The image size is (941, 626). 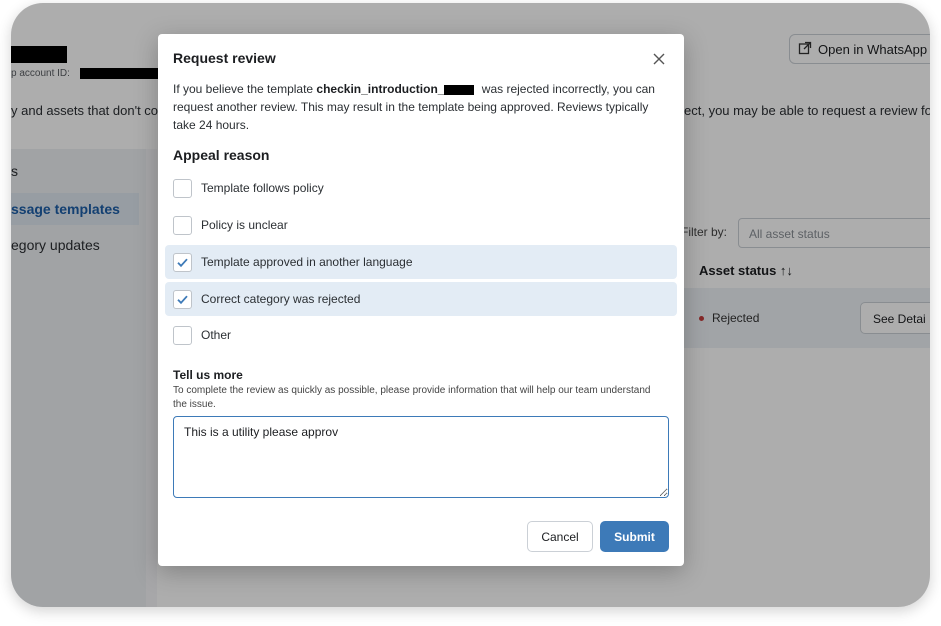 What do you see at coordinates (224, 58) in the screenshot?
I see `dialog-title: Request review` at bounding box center [224, 58].